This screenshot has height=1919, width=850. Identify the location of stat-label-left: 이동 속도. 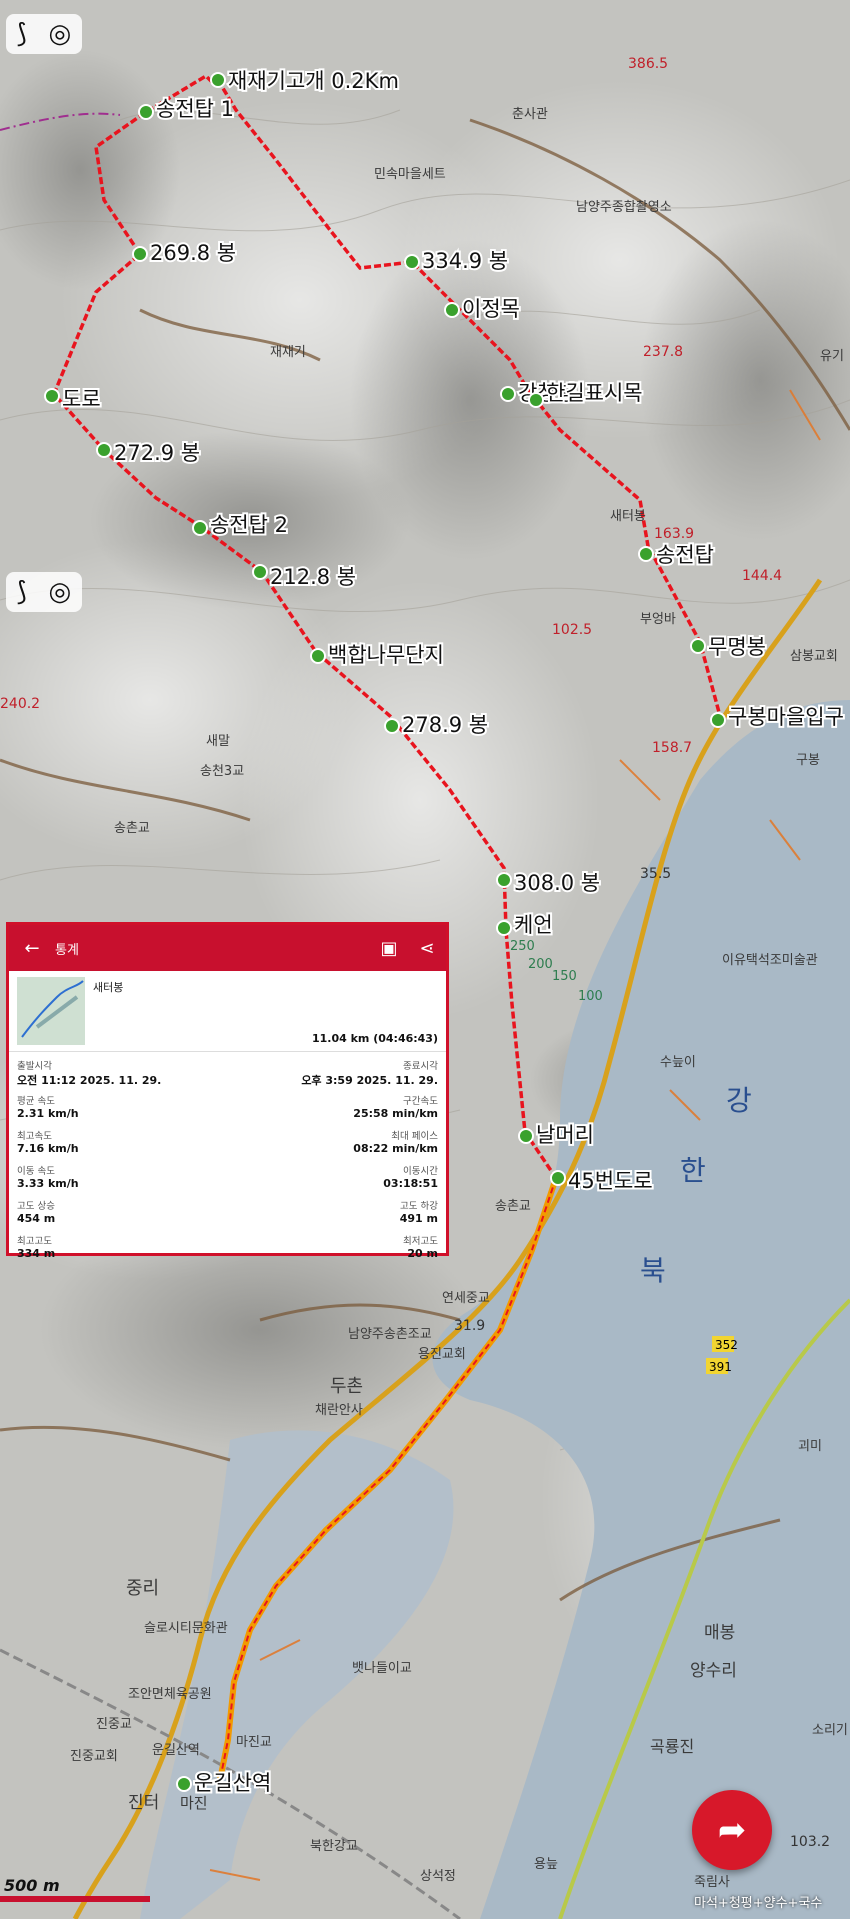
(36, 1171).